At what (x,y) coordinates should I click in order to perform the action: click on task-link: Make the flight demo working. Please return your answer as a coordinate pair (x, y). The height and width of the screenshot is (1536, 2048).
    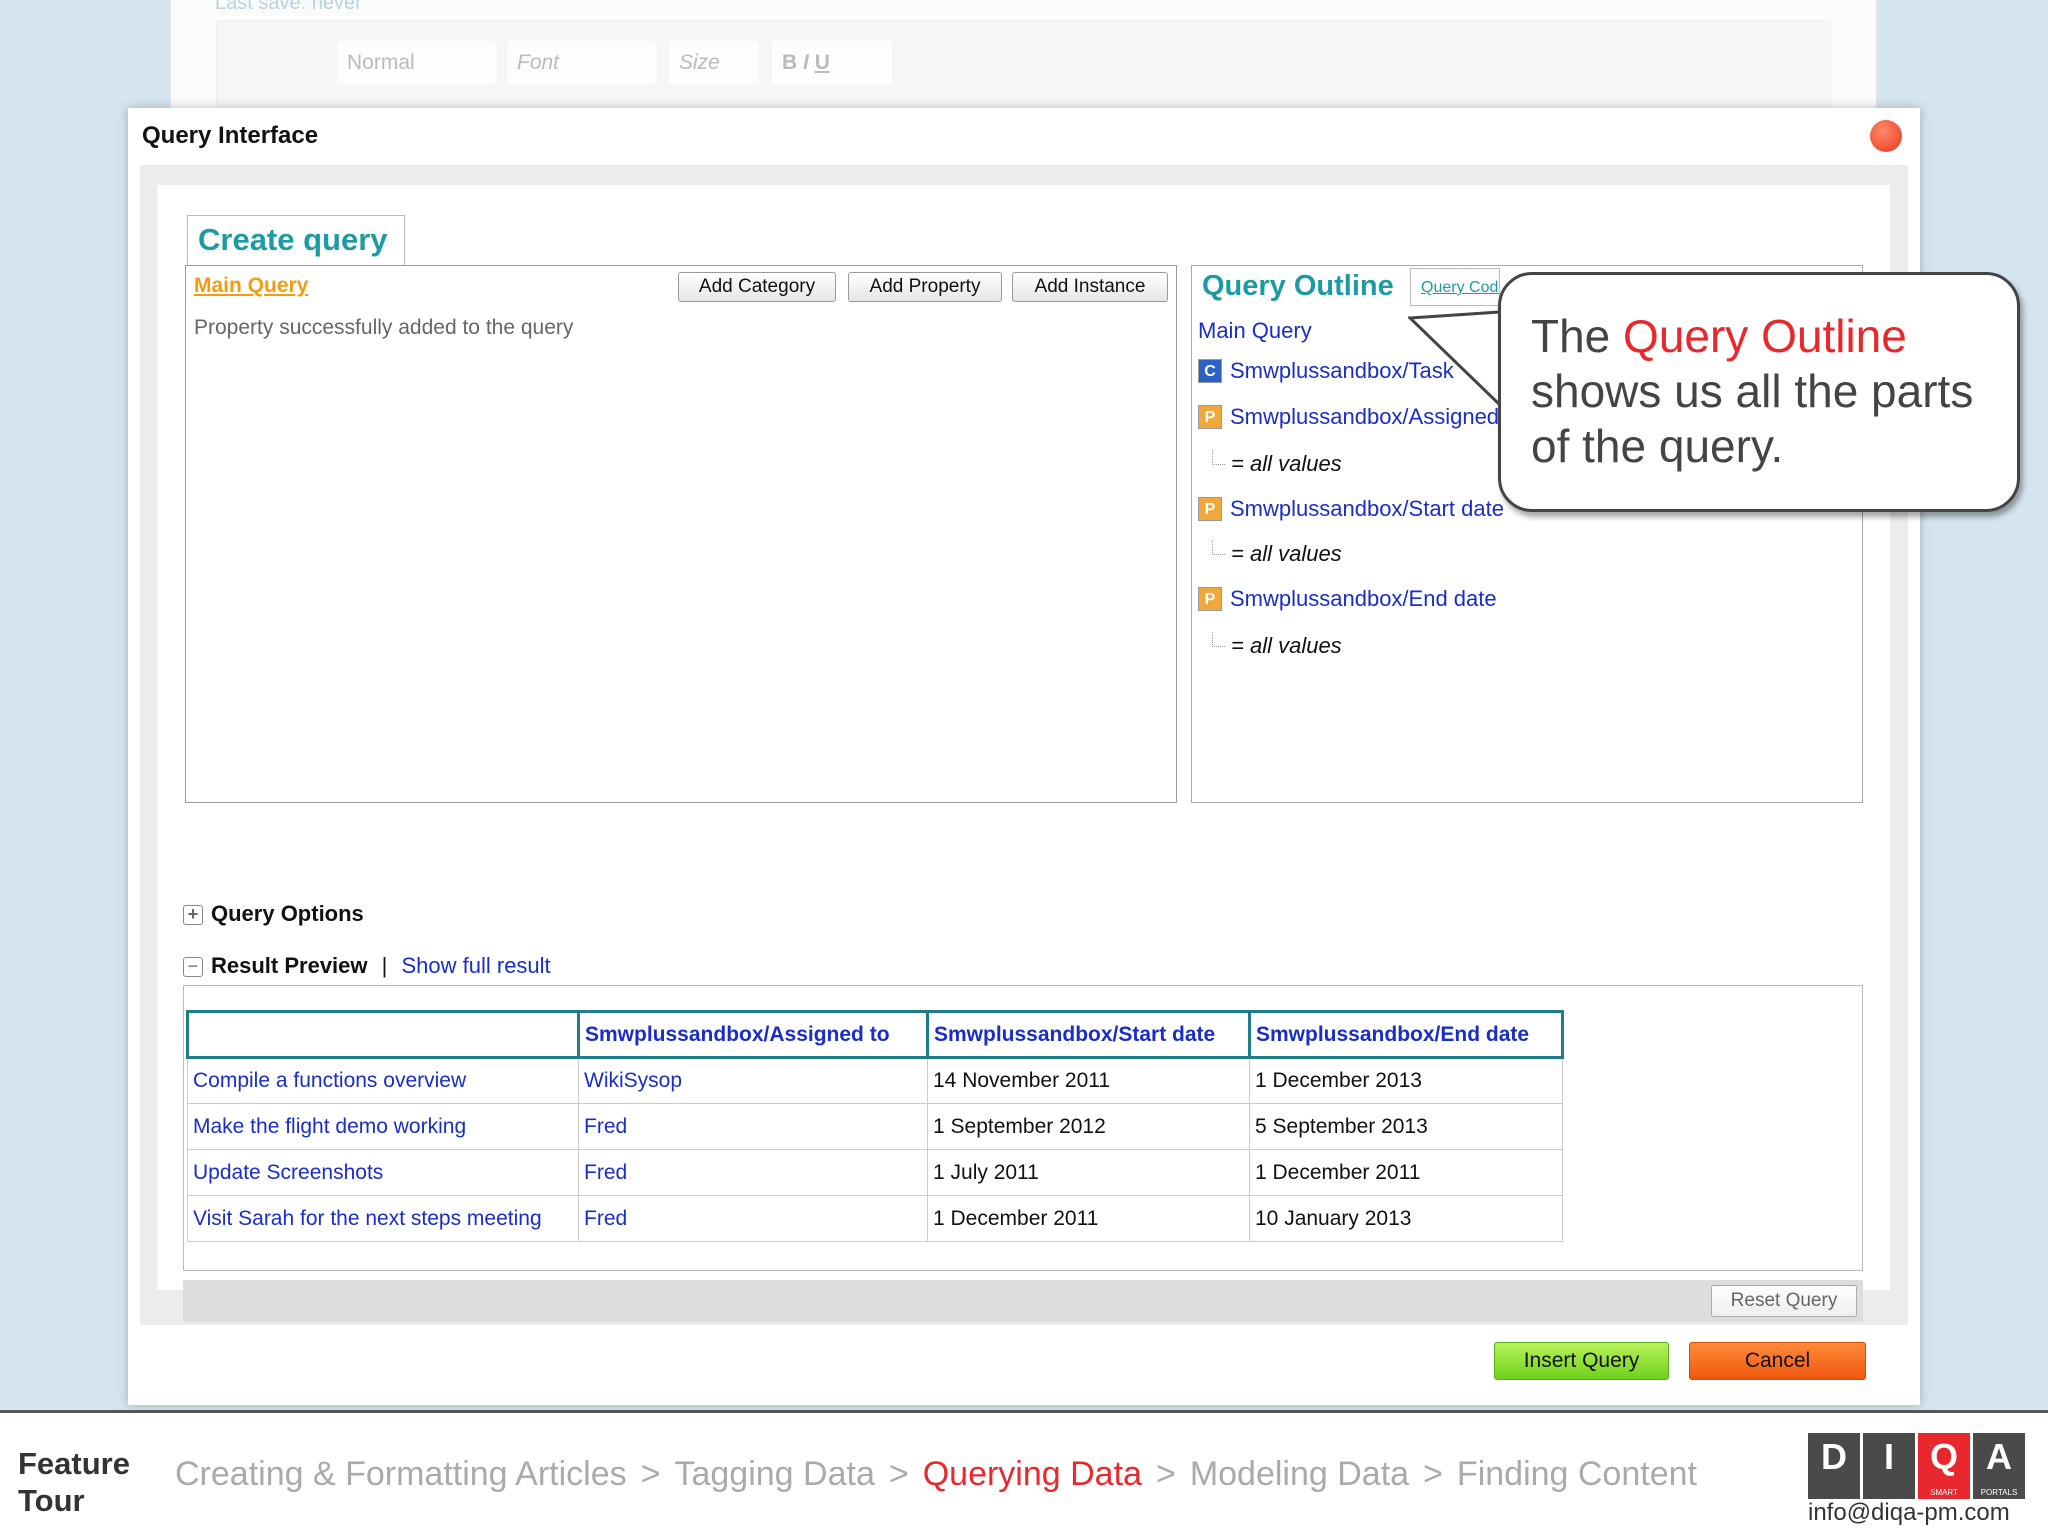
    Looking at the image, I should click on (383, 1126).